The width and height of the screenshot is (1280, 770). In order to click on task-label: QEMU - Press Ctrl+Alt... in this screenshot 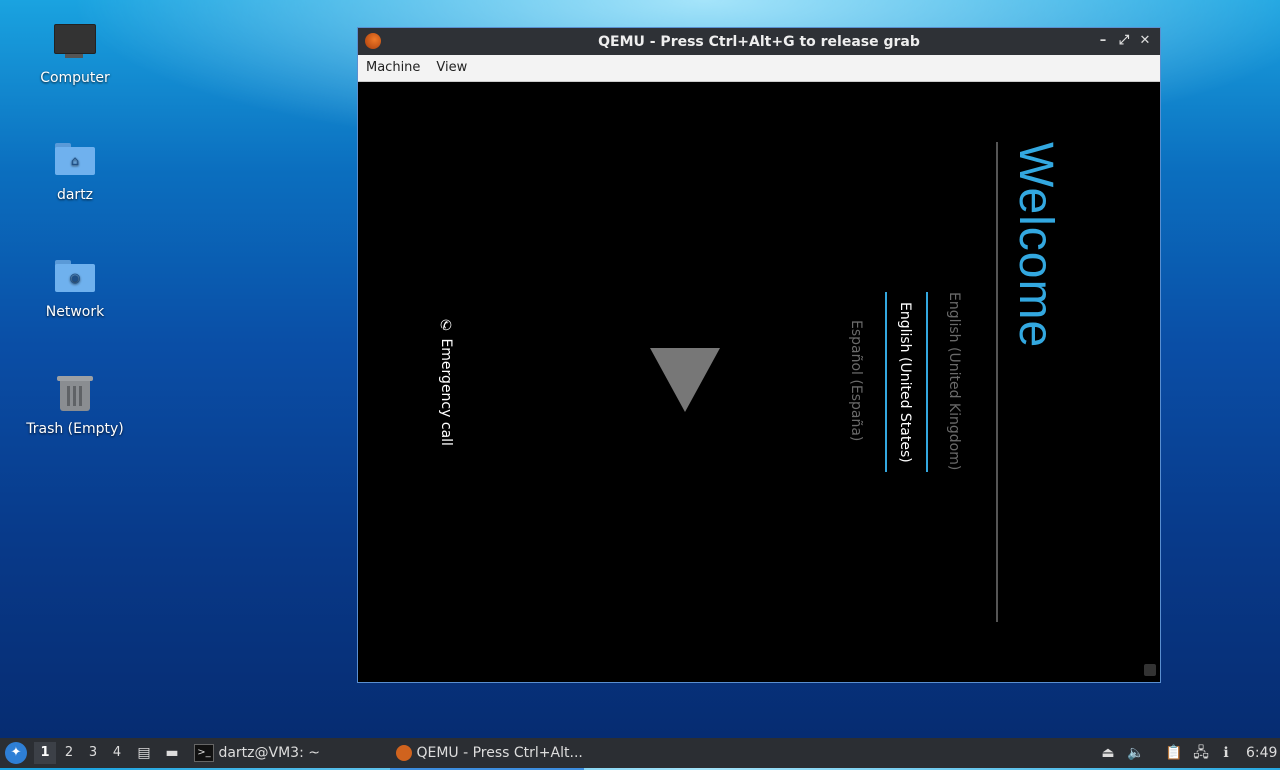, I will do `click(499, 753)`.